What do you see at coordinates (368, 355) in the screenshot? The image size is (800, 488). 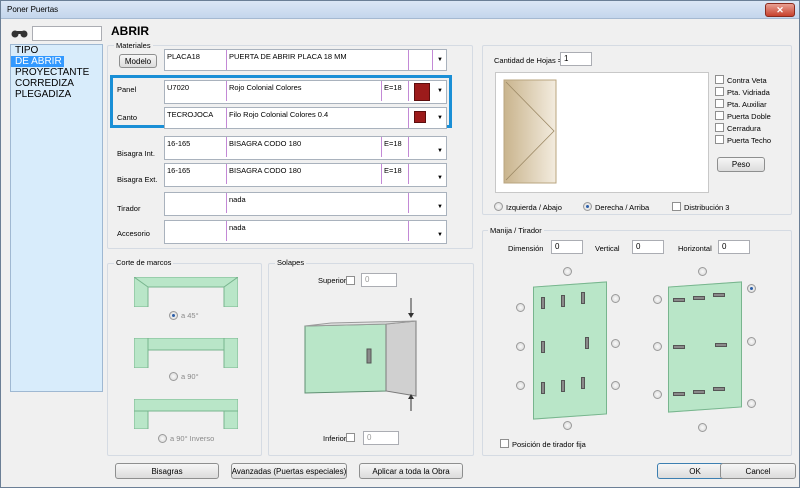 I see `solapes-diagram` at bounding box center [368, 355].